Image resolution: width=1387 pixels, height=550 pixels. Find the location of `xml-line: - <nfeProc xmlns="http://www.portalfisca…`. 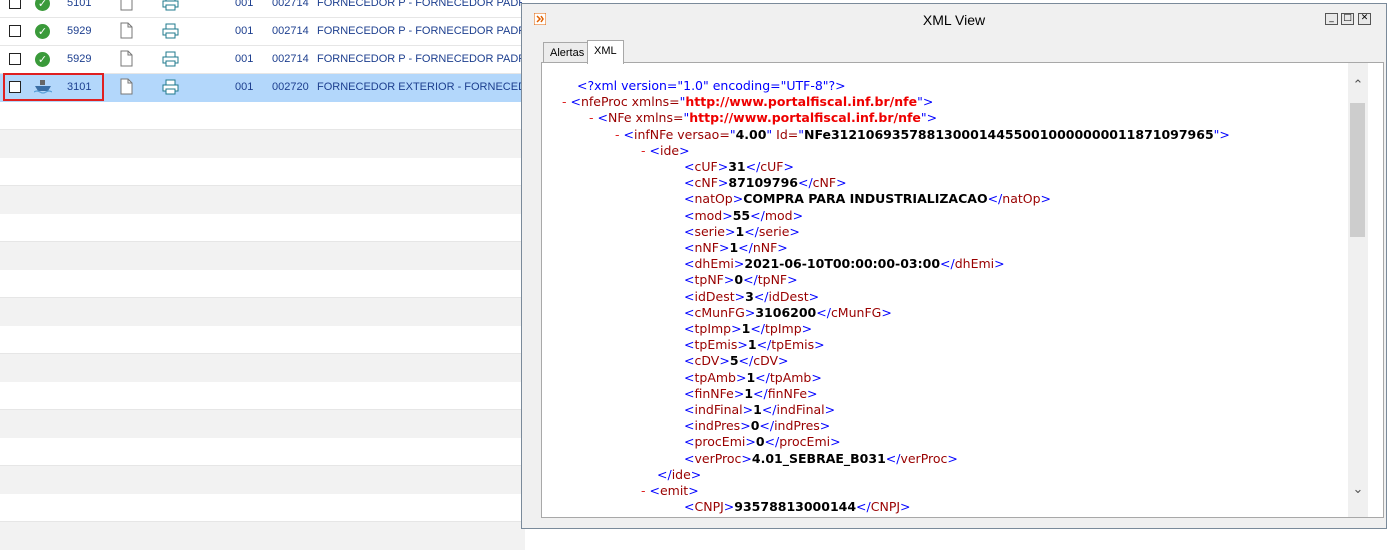

xml-line: - <nfeProc xmlns="http://www.portalfisca… is located at coordinates (748, 102).